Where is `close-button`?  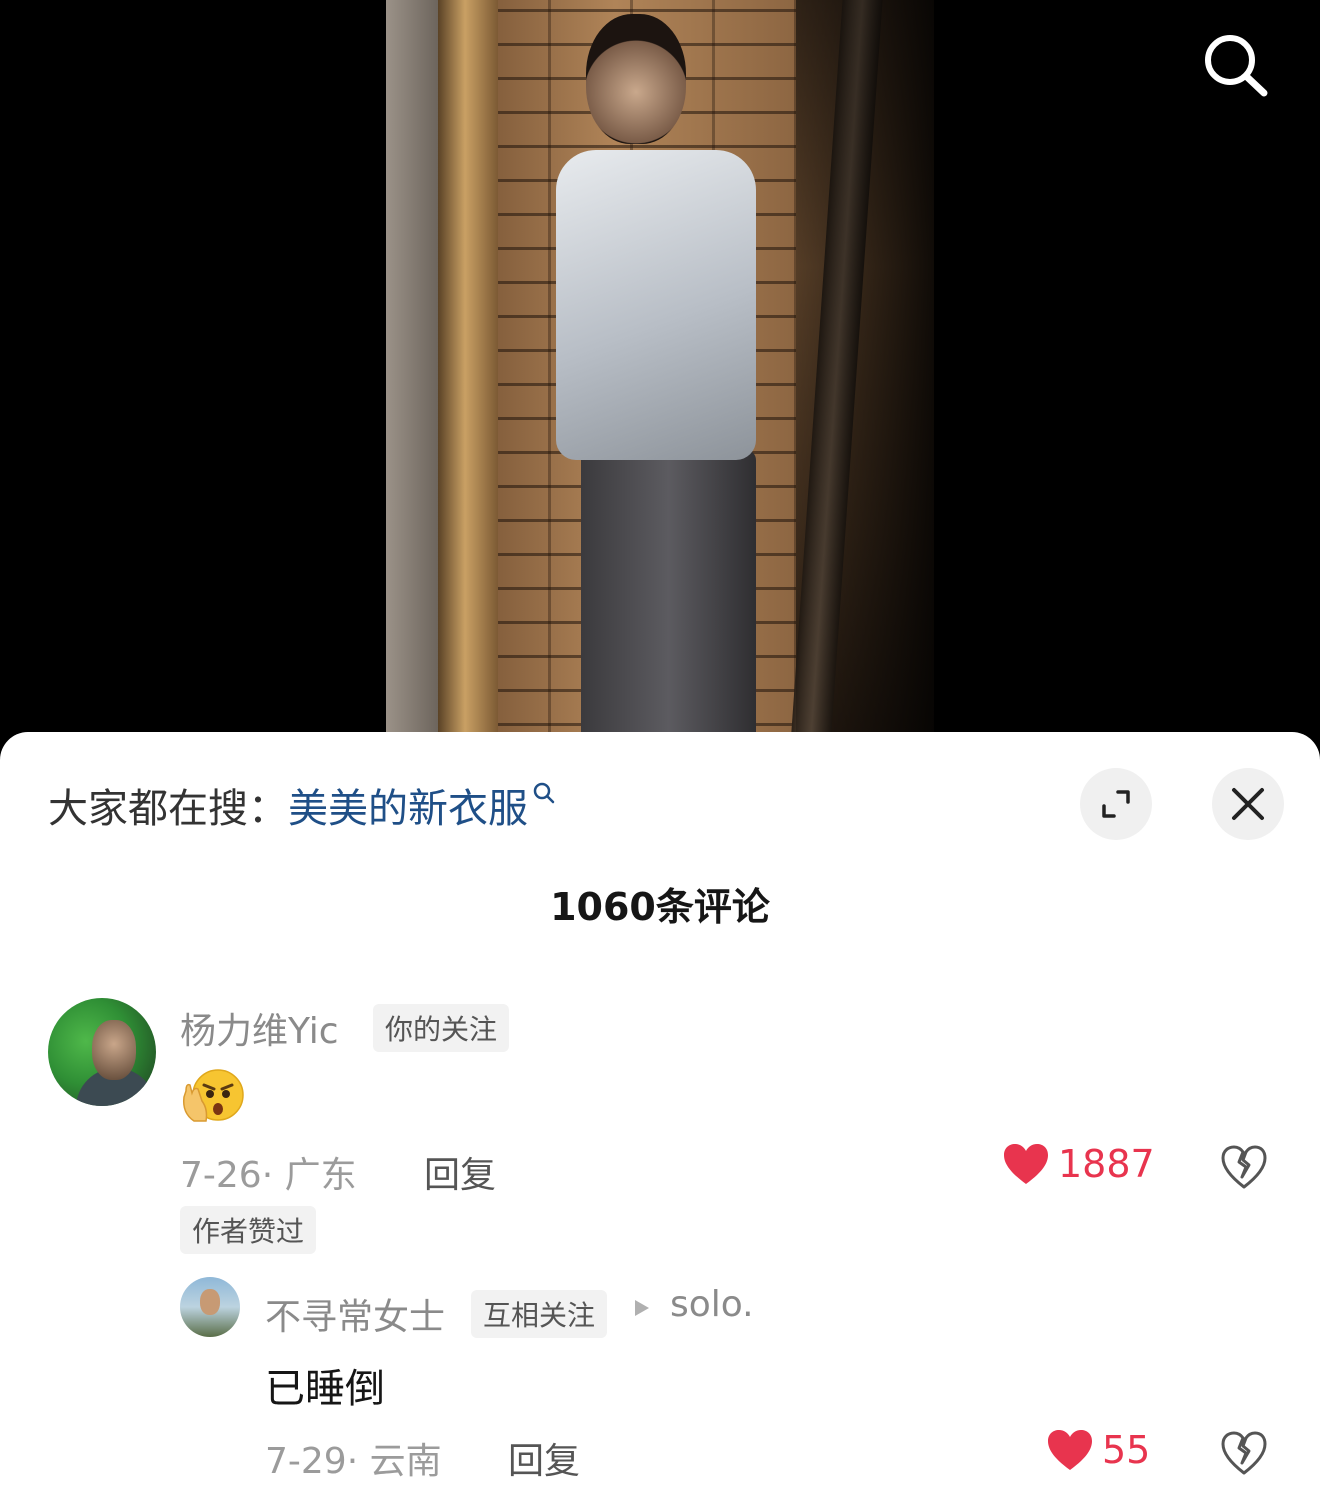
close-button is located at coordinates (1248, 804).